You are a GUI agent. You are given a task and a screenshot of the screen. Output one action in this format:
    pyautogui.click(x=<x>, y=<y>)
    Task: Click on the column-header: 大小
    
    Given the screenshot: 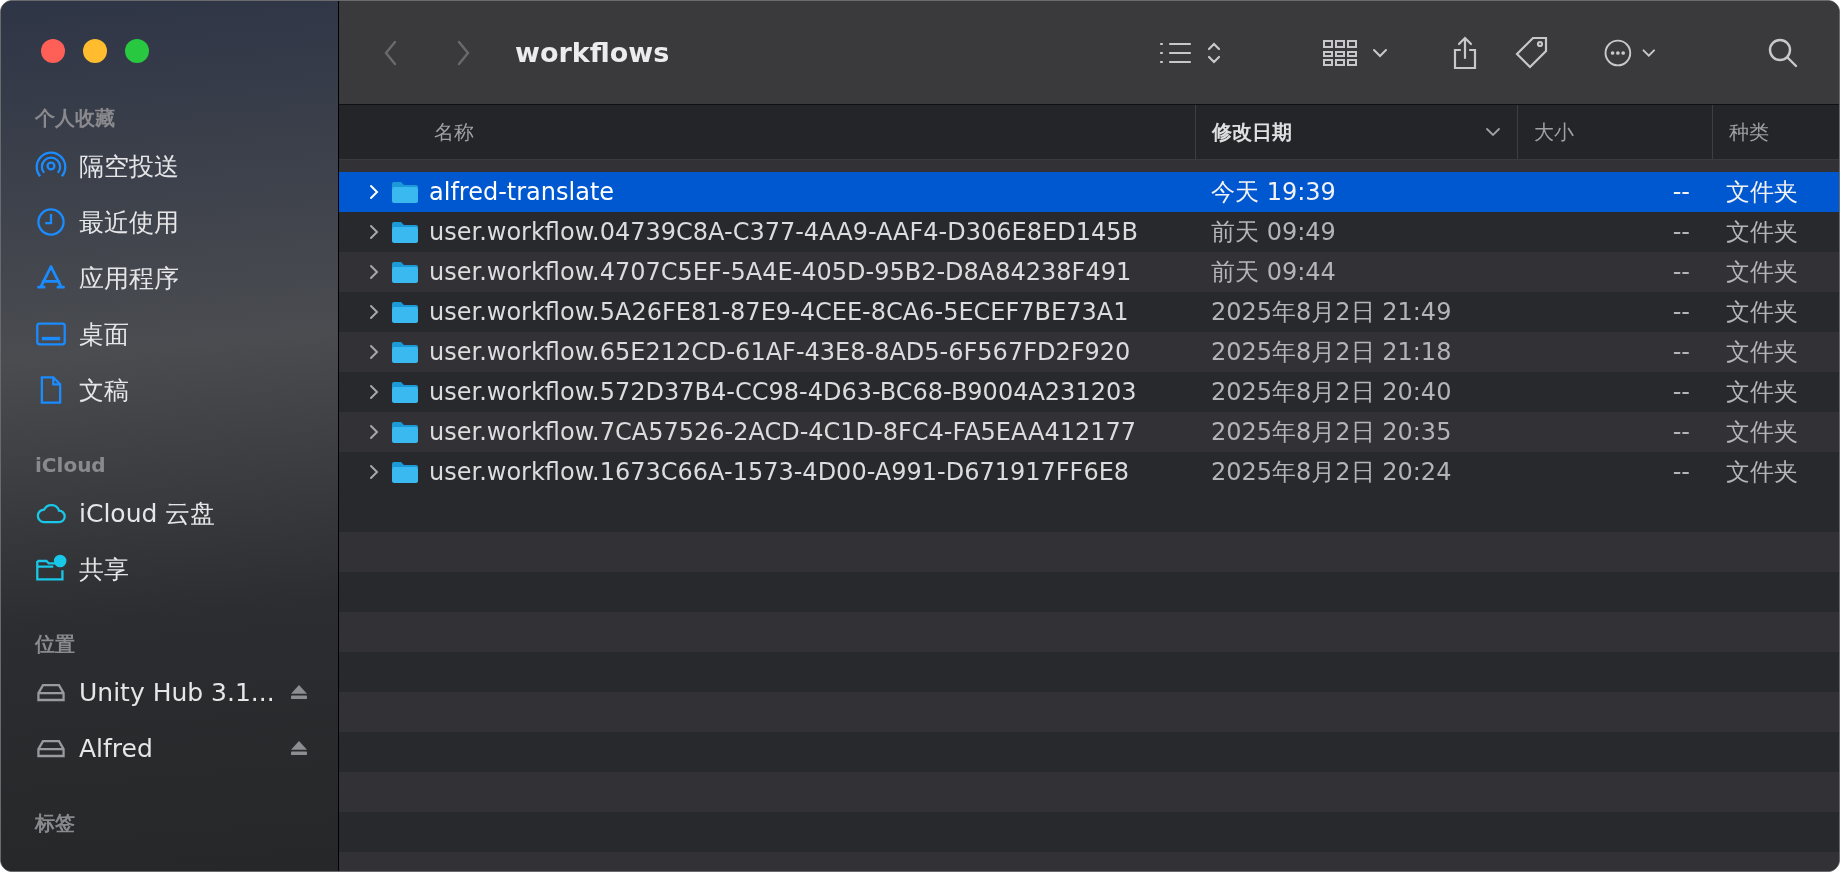 What is the action you would take?
    pyautogui.click(x=1614, y=132)
    